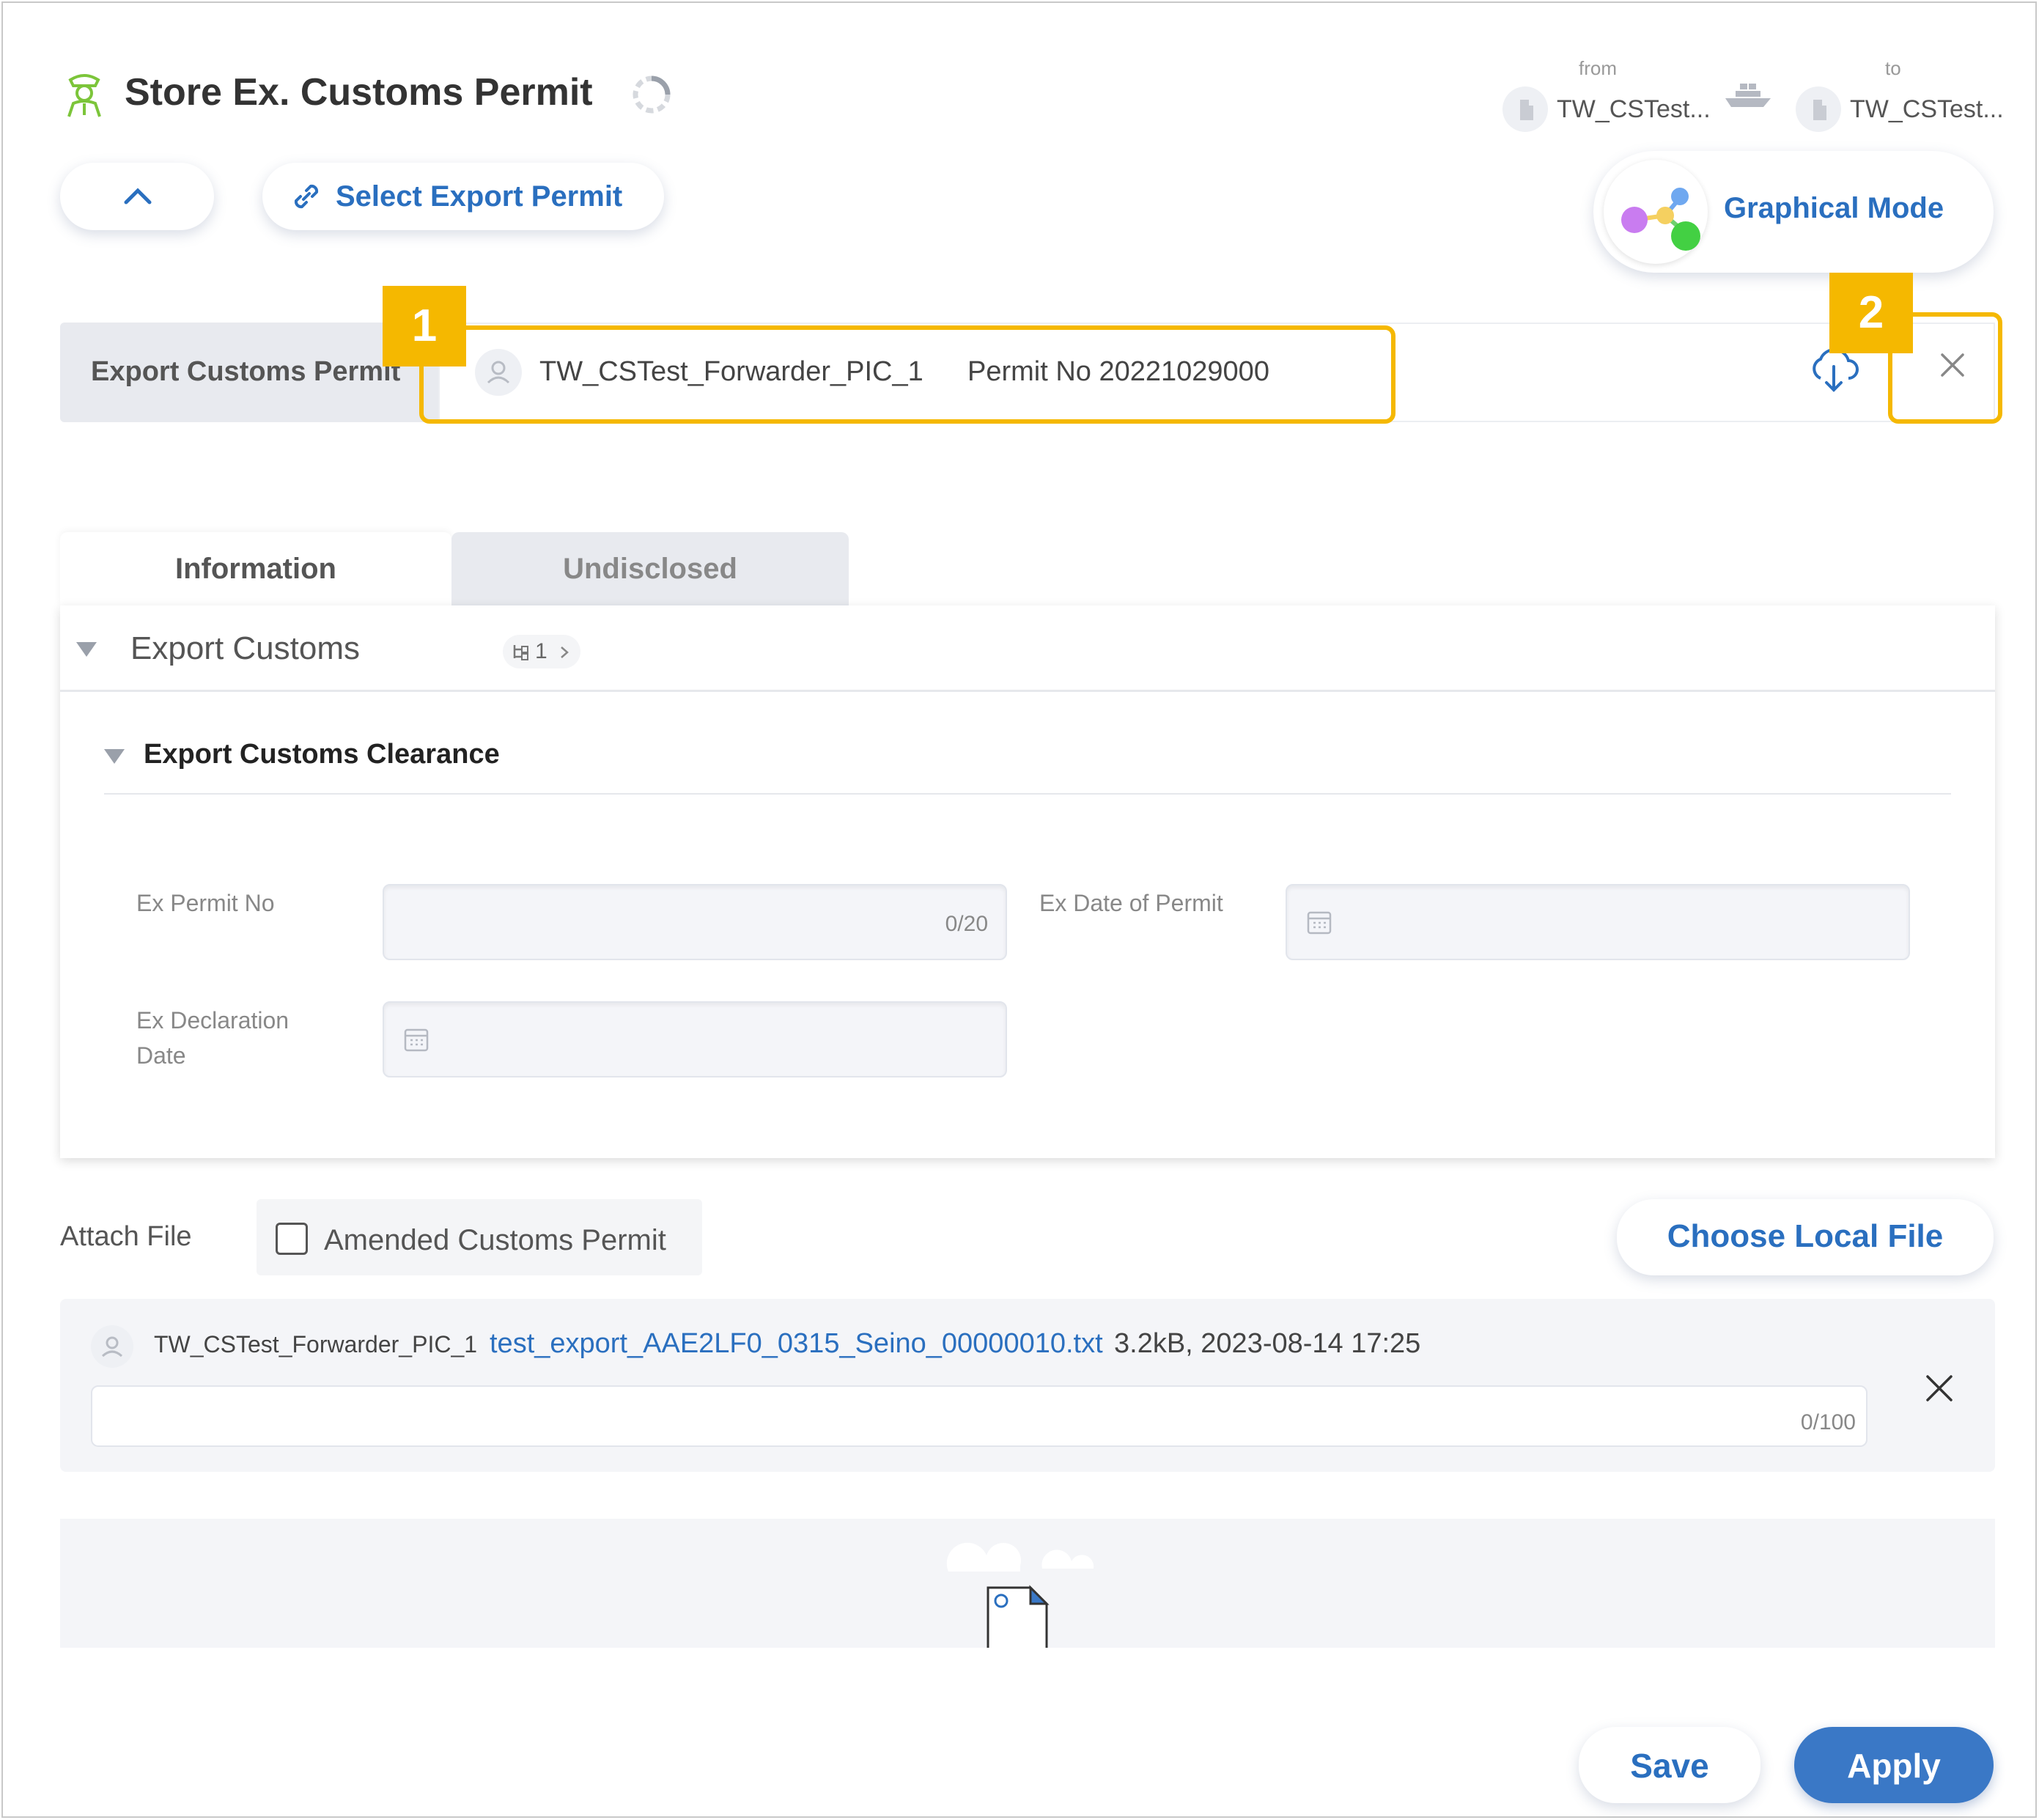  What do you see at coordinates (359, 92) in the screenshot?
I see `page-title: Store Ex. Customs Permit` at bounding box center [359, 92].